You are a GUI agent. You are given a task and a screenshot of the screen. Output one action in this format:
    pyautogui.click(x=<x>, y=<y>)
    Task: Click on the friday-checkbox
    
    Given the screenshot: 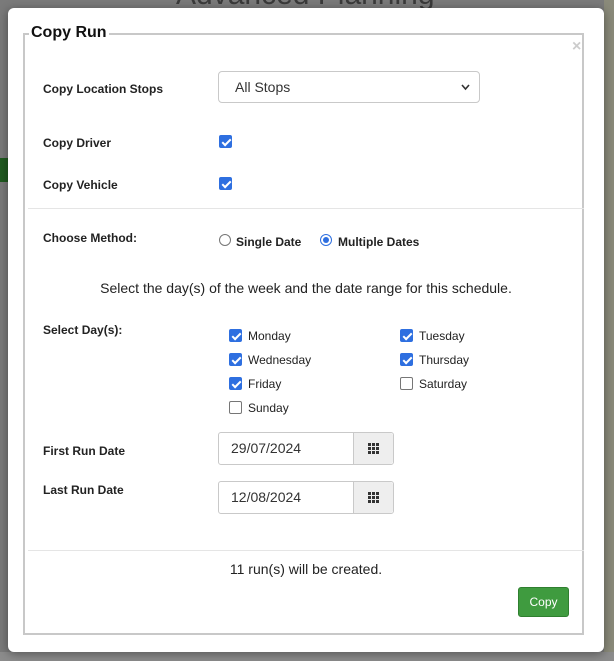 What is the action you would take?
    pyautogui.click(x=235, y=383)
    